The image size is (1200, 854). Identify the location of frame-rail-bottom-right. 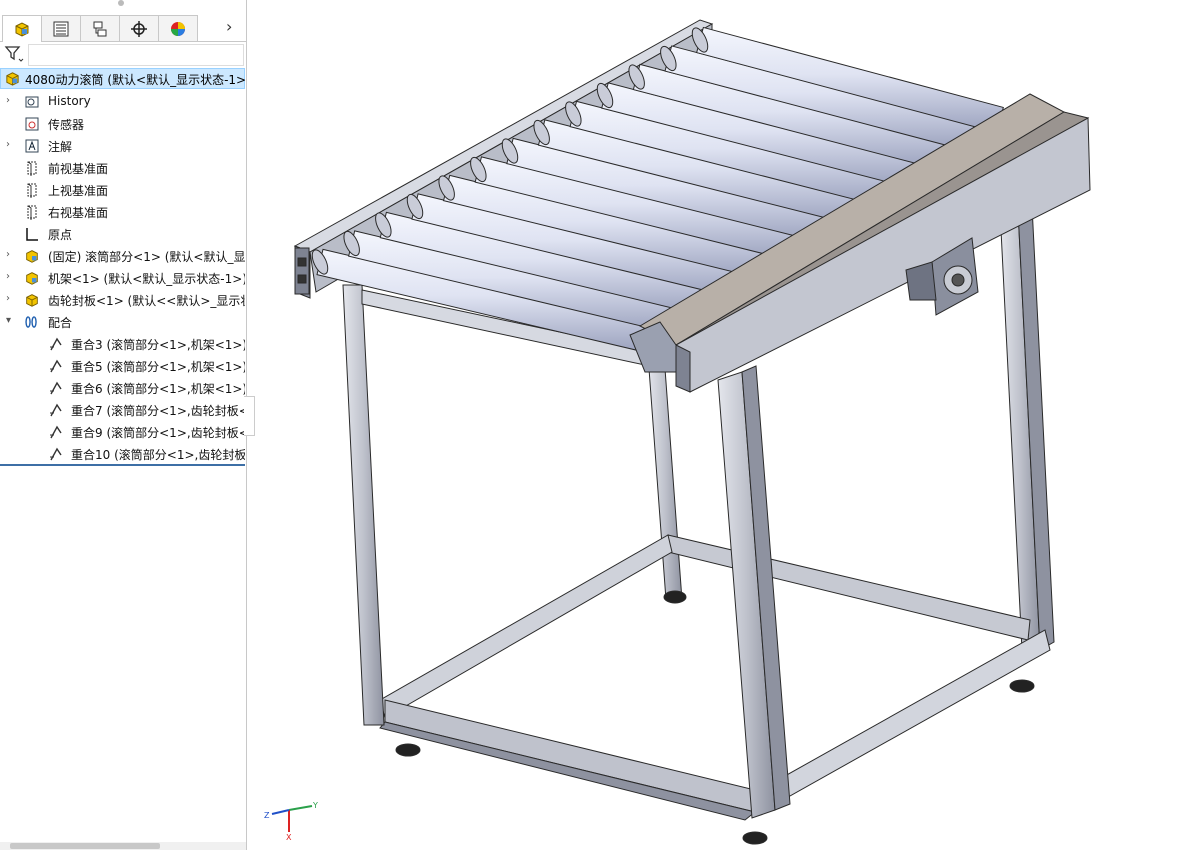
(905, 720).